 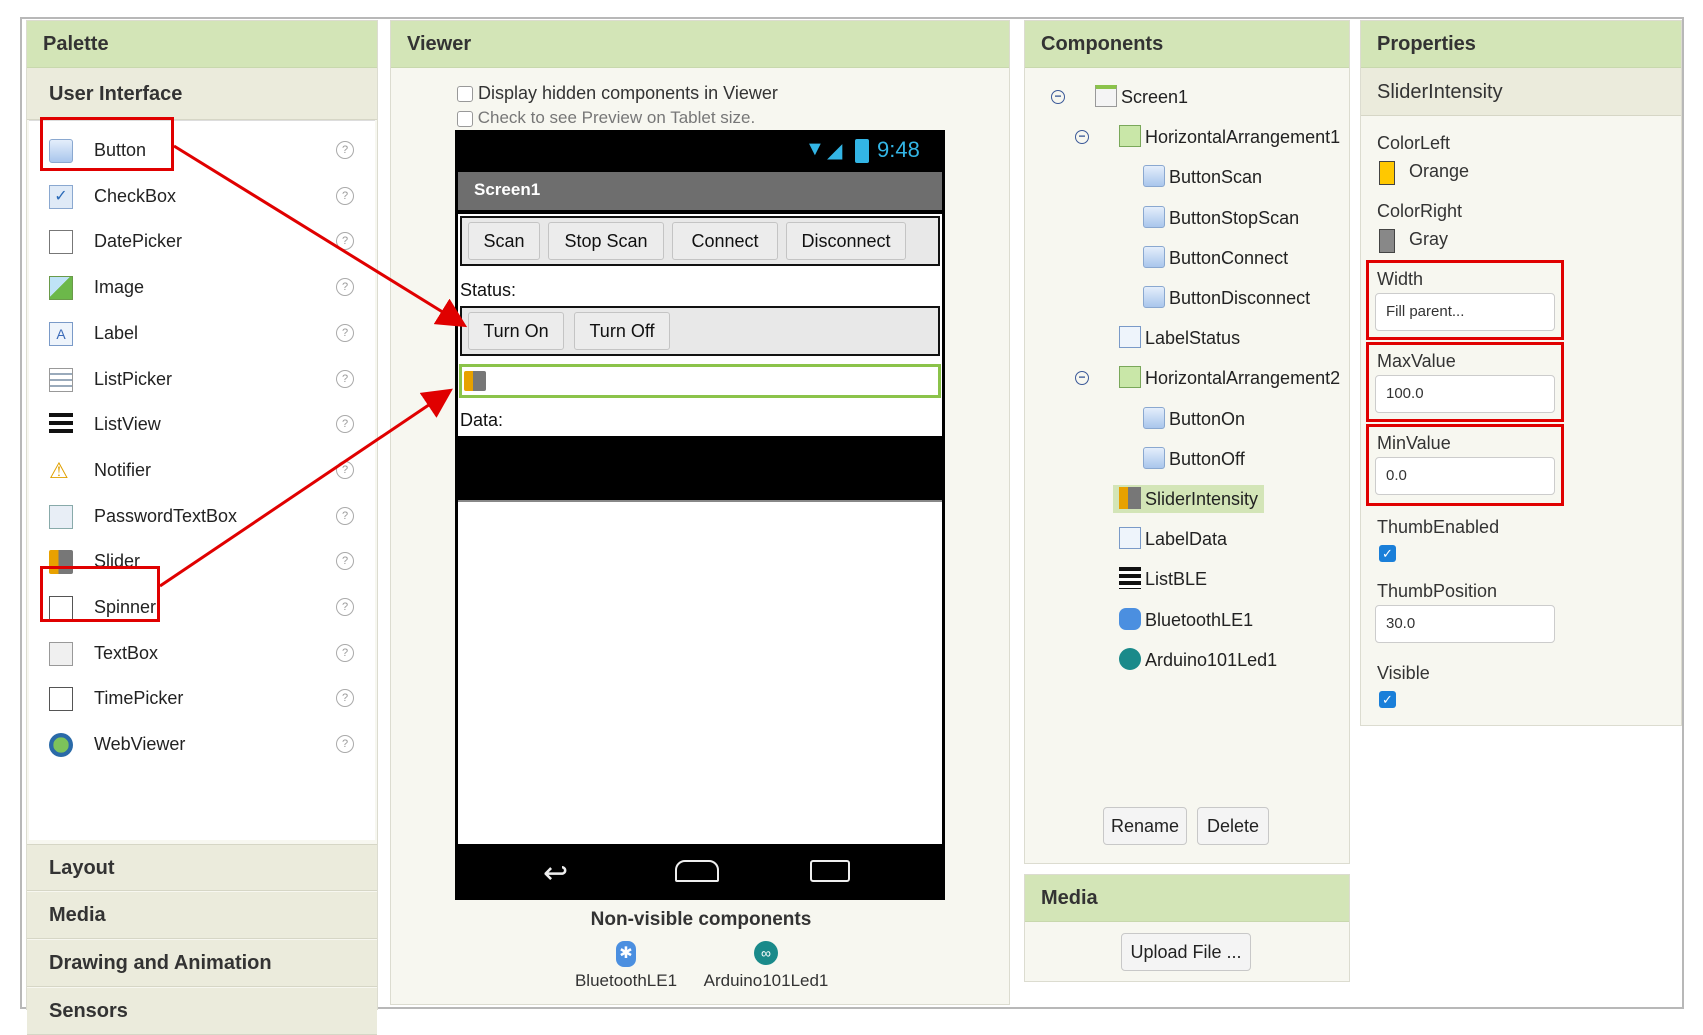 I want to click on tree-node-label: ButtonOn, so click(x=1207, y=418).